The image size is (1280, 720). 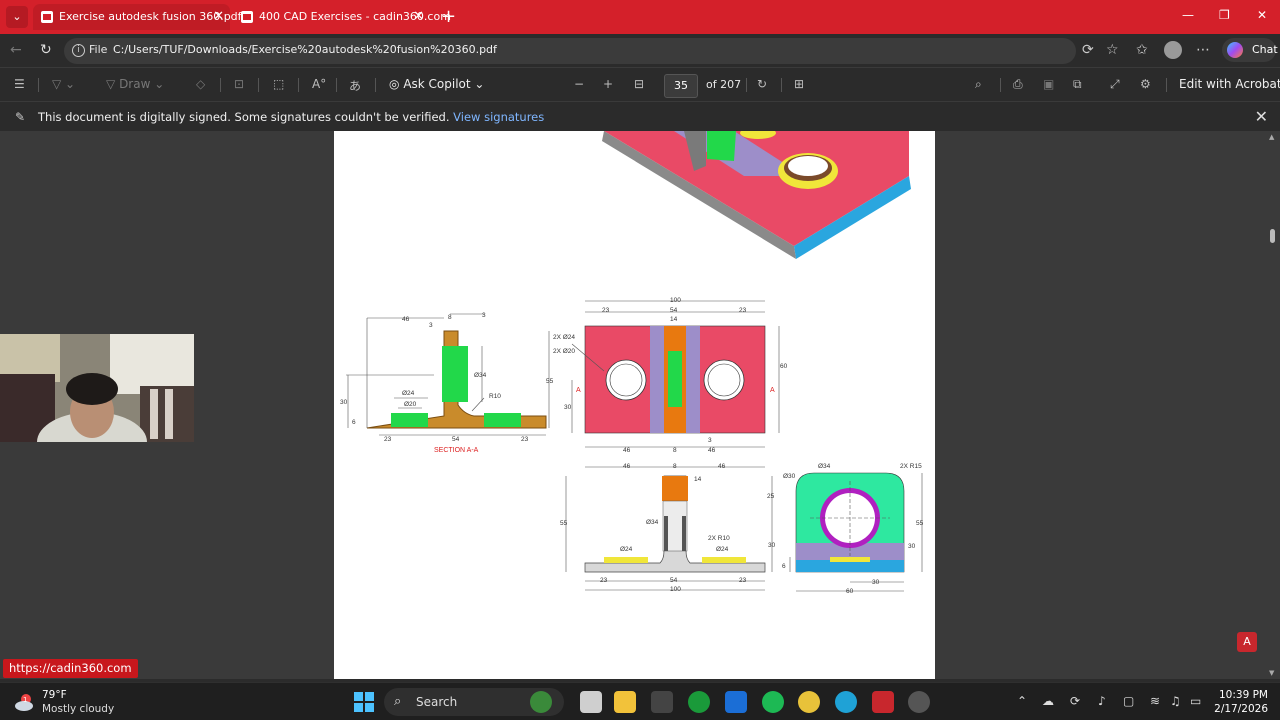 What do you see at coordinates (1102, 701) in the screenshot?
I see `microphone-icon: ♪` at bounding box center [1102, 701].